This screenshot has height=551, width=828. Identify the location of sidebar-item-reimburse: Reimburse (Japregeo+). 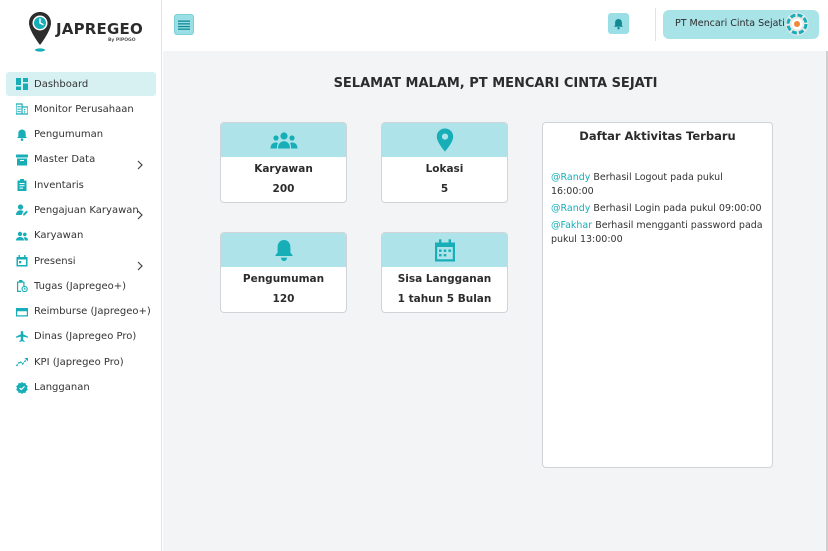
(81, 312).